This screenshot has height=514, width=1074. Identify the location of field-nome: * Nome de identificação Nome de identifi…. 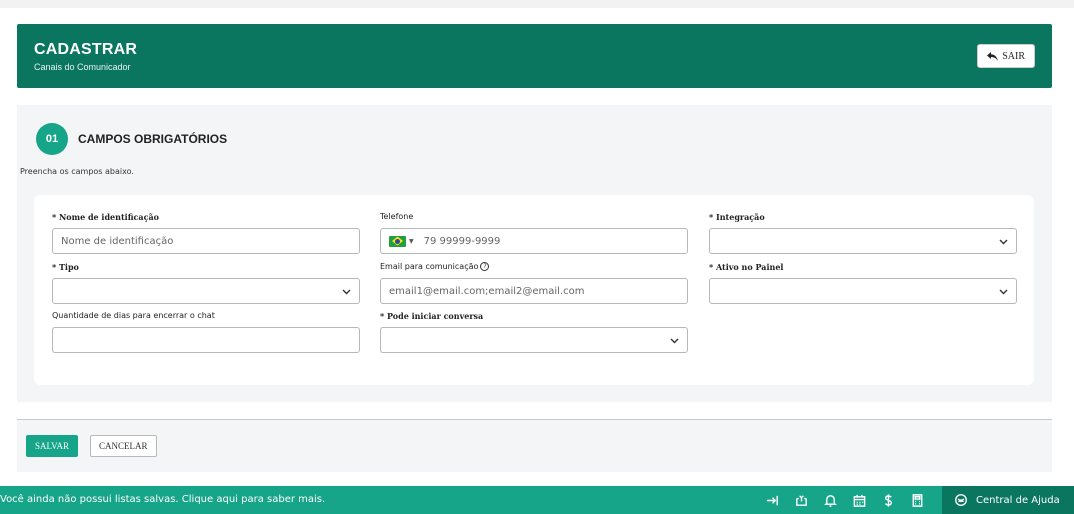
(206, 233).